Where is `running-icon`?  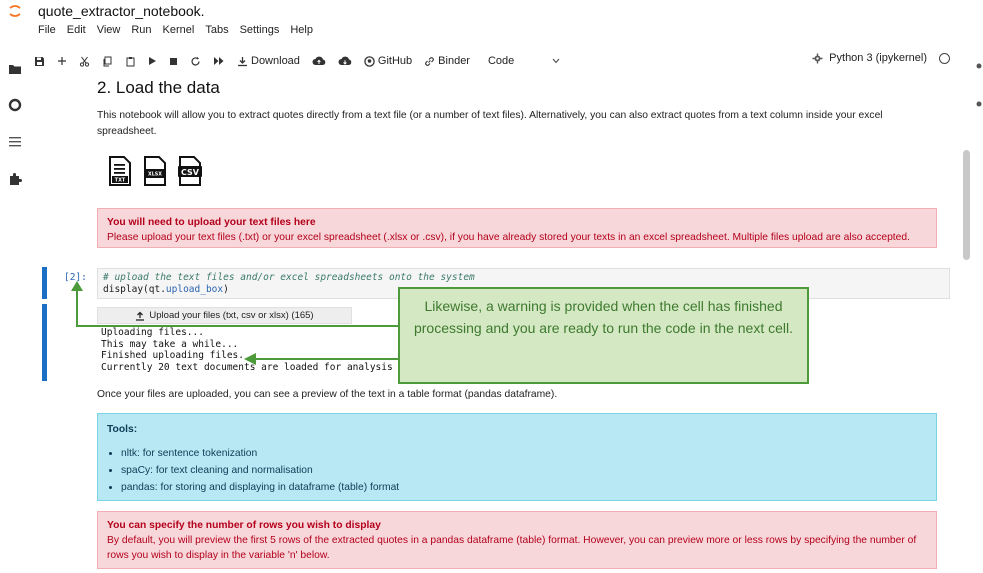 running-icon is located at coordinates (15, 105).